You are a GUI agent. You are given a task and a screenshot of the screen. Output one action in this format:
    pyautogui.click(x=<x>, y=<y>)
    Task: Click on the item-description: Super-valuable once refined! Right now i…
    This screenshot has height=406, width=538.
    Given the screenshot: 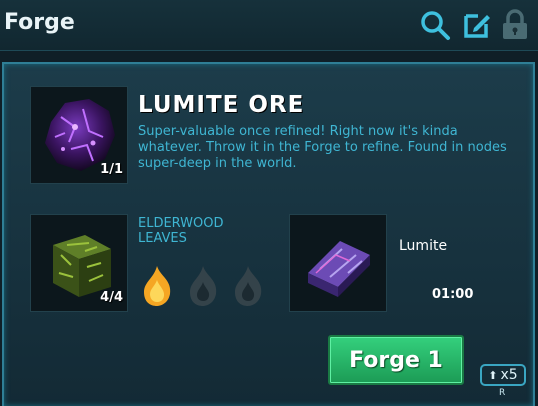 What is the action you would take?
    pyautogui.click(x=322, y=147)
    